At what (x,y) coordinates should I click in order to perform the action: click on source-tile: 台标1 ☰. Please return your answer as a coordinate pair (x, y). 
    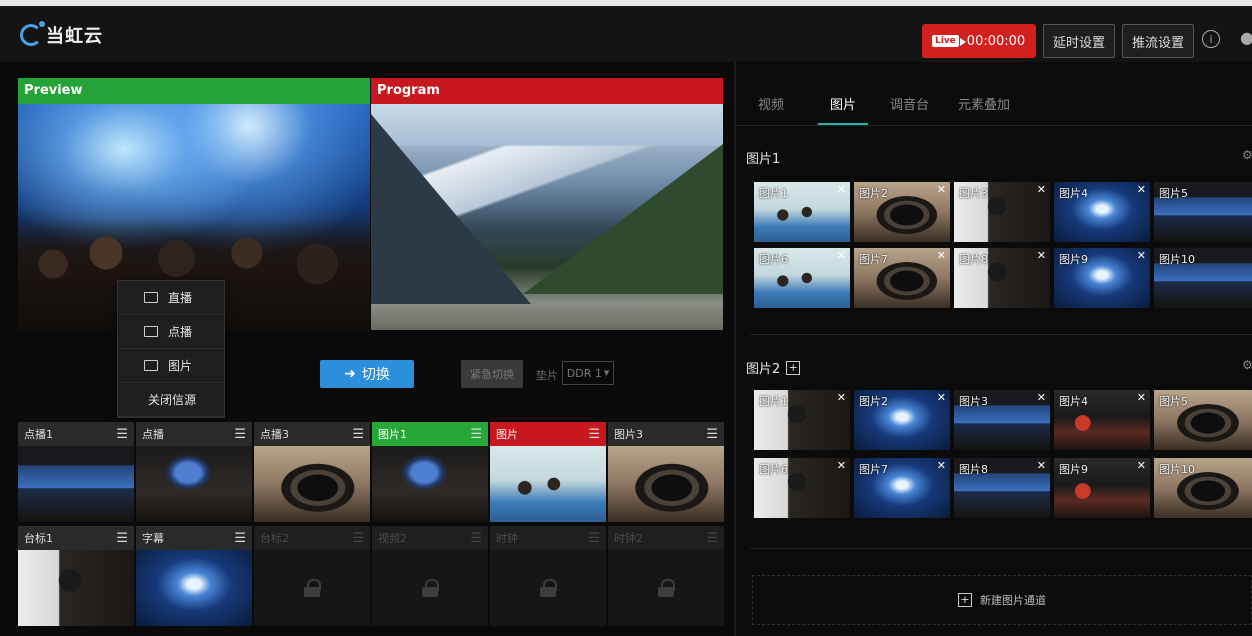
    Looking at the image, I should click on (76, 576).